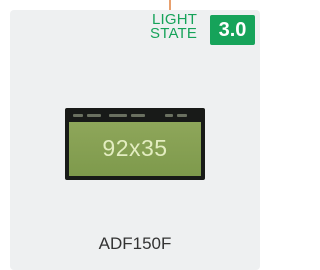 The image size is (320, 270). I want to click on connector-line, so click(170, 5).